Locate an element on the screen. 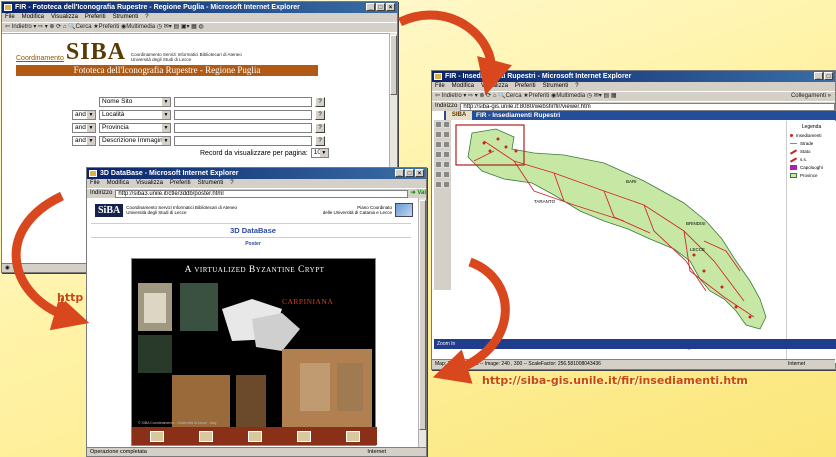  records-select: 10 is located at coordinates (319, 153).